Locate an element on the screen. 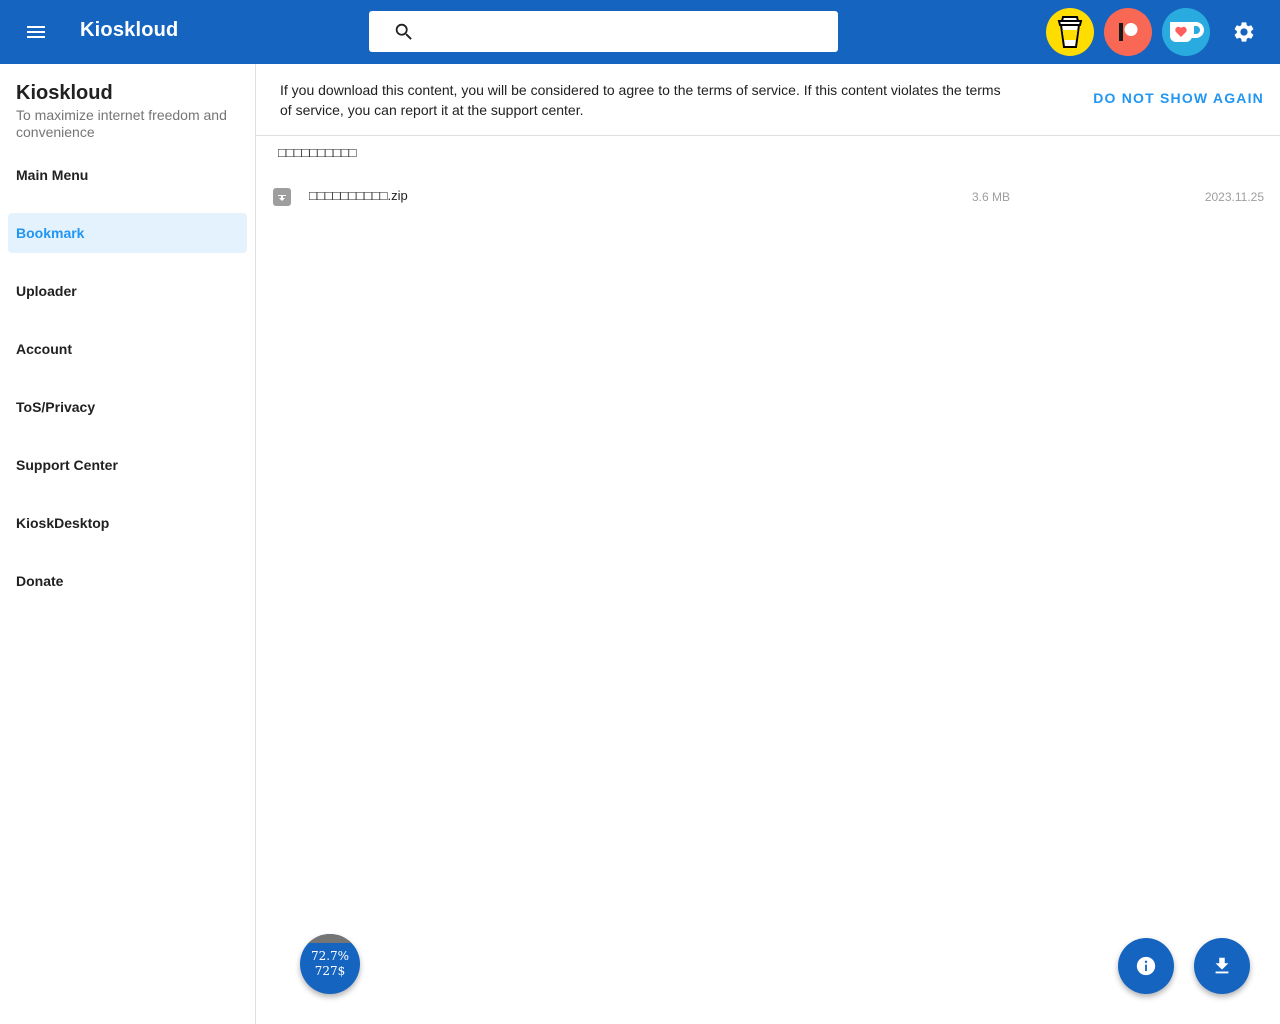 Image resolution: width=1280 pixels, height=1024 pixels. download-button is located at coordinates (1222, 966).